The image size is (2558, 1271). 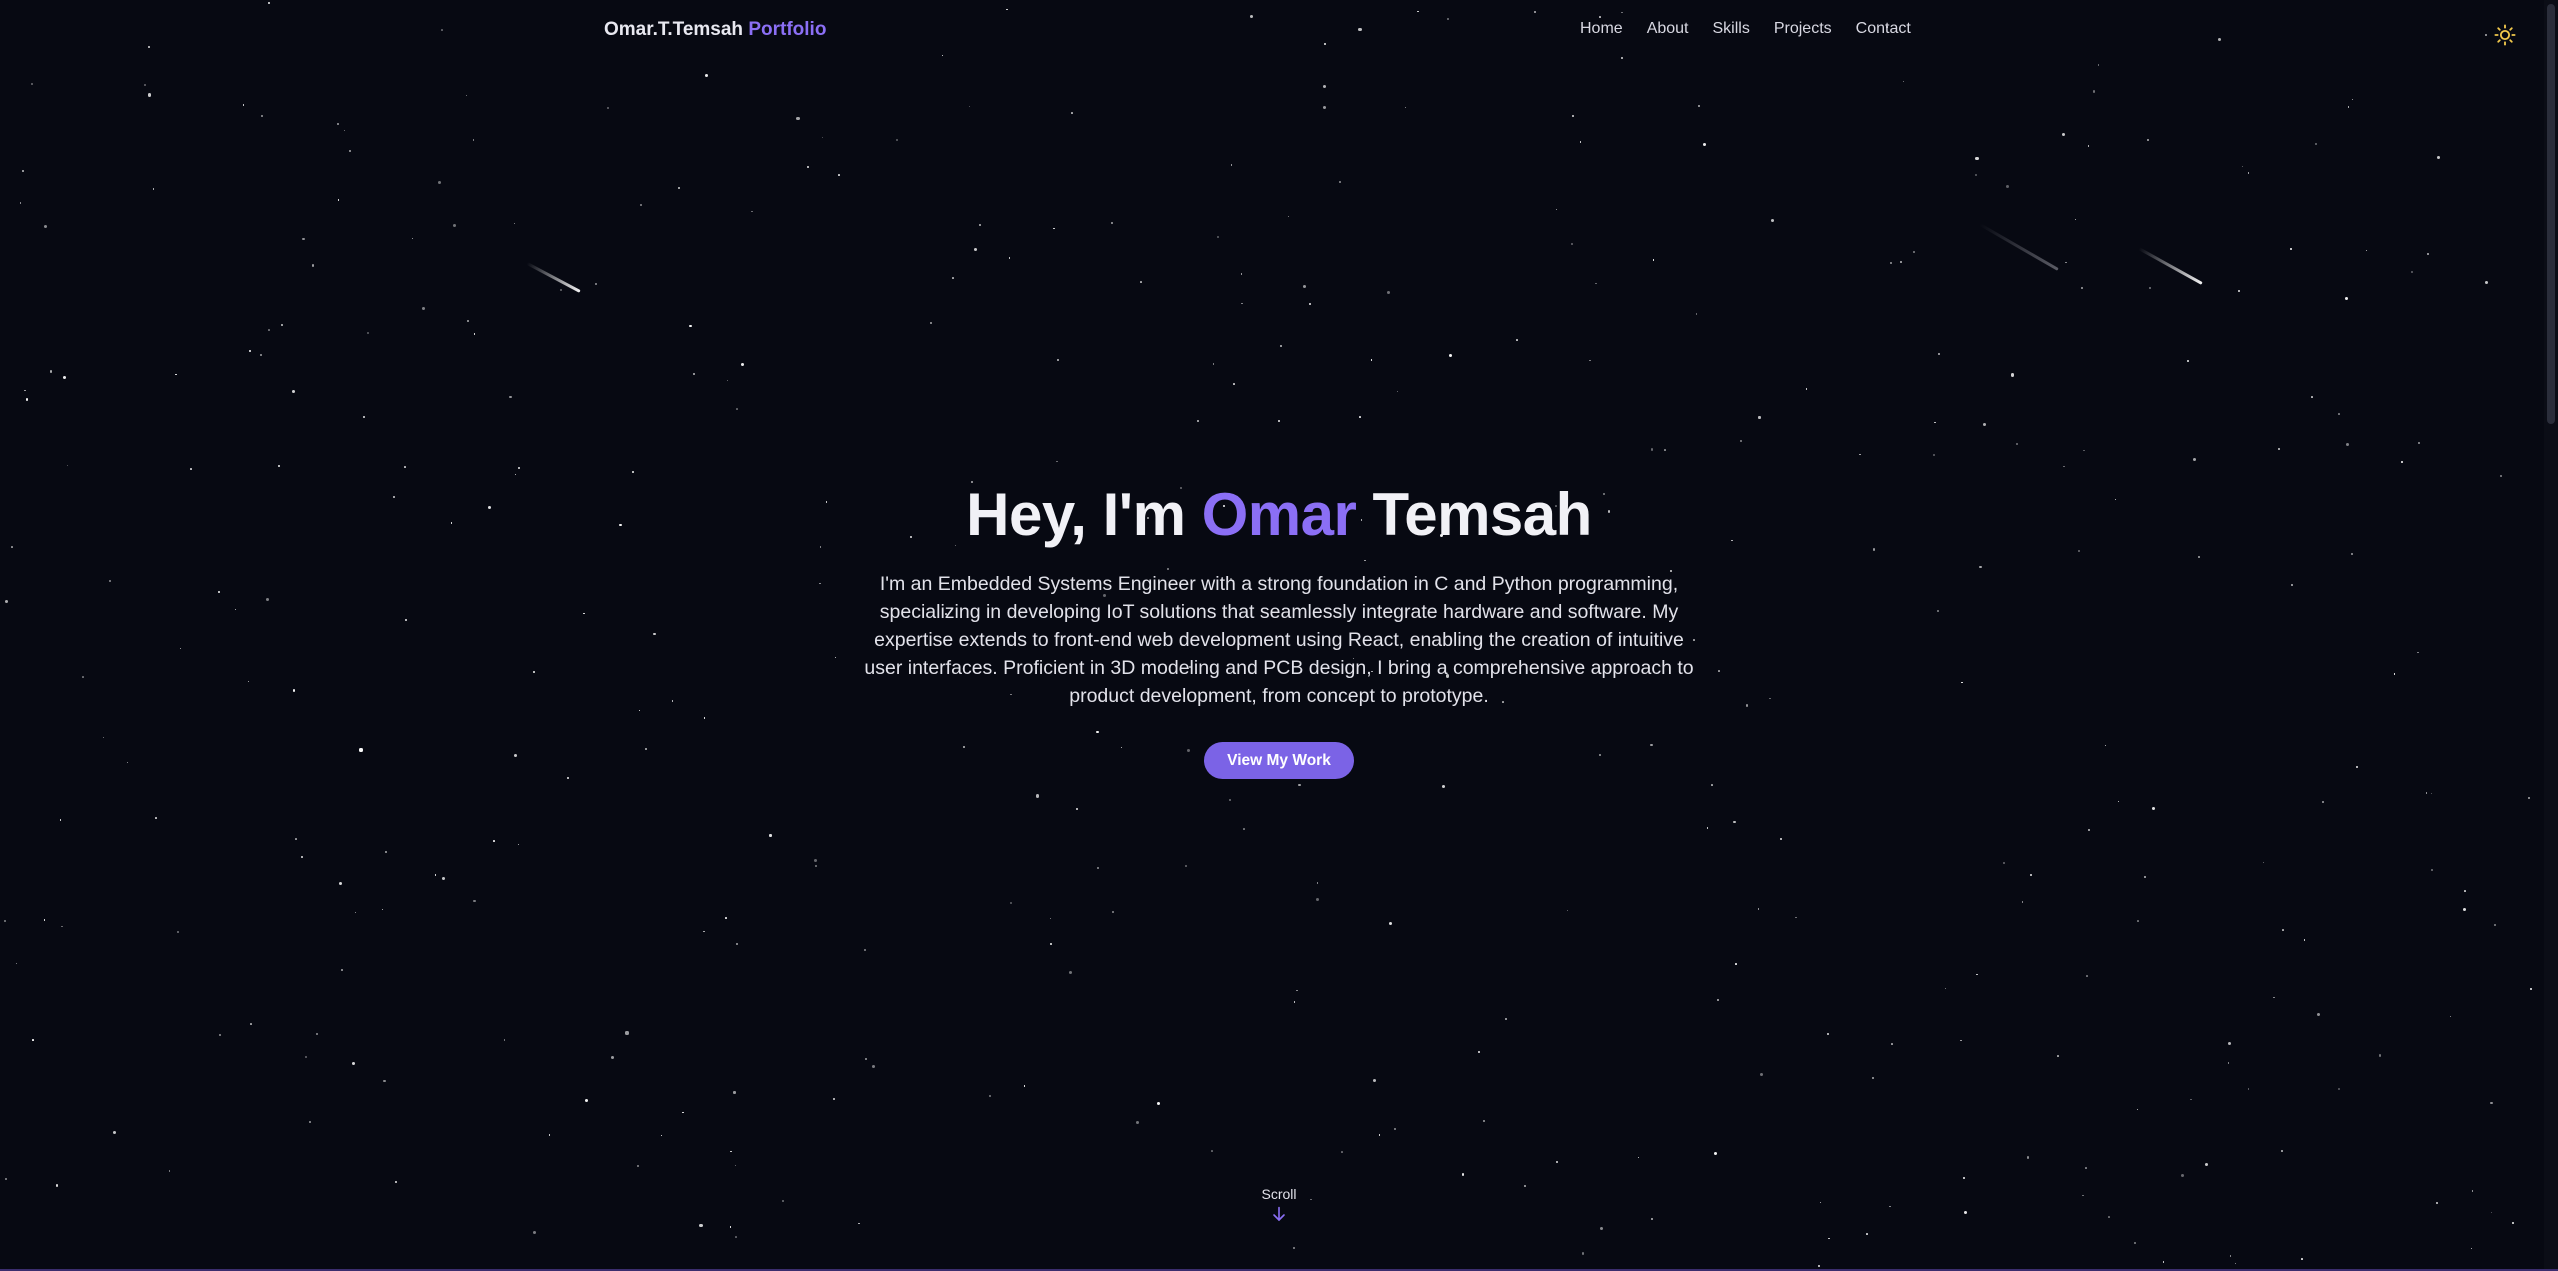 What do you see at coordinates (2551, 214) in the screenshot?
I see `scrollbar-thumb` at bounding box center [2551, 214].